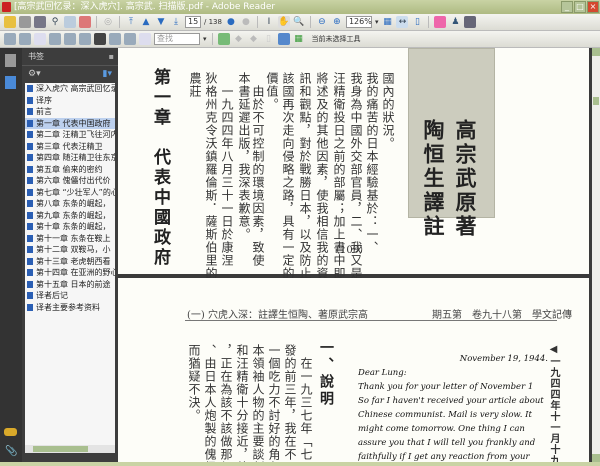  I want to click on bookmark-item: 第七章 “少壮军人”的心态, so click(70, 193).